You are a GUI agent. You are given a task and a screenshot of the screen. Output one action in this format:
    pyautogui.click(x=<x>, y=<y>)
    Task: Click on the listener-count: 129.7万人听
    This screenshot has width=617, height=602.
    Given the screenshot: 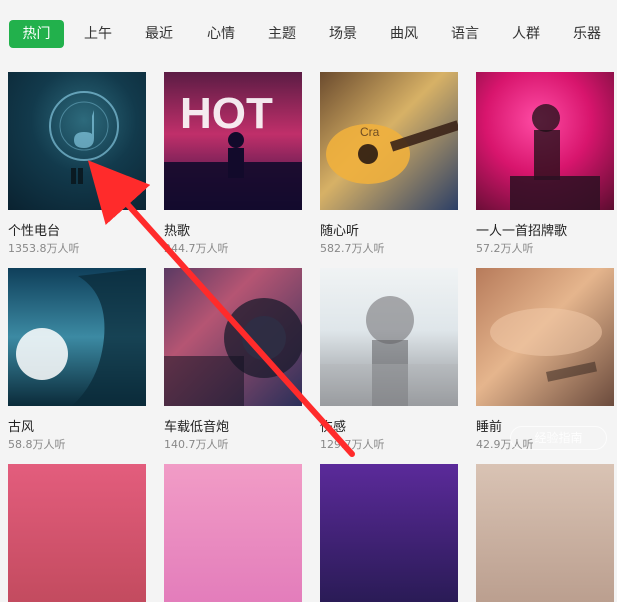 What is the action you would take?
    pyautogui.click(x=352, y=444)
    